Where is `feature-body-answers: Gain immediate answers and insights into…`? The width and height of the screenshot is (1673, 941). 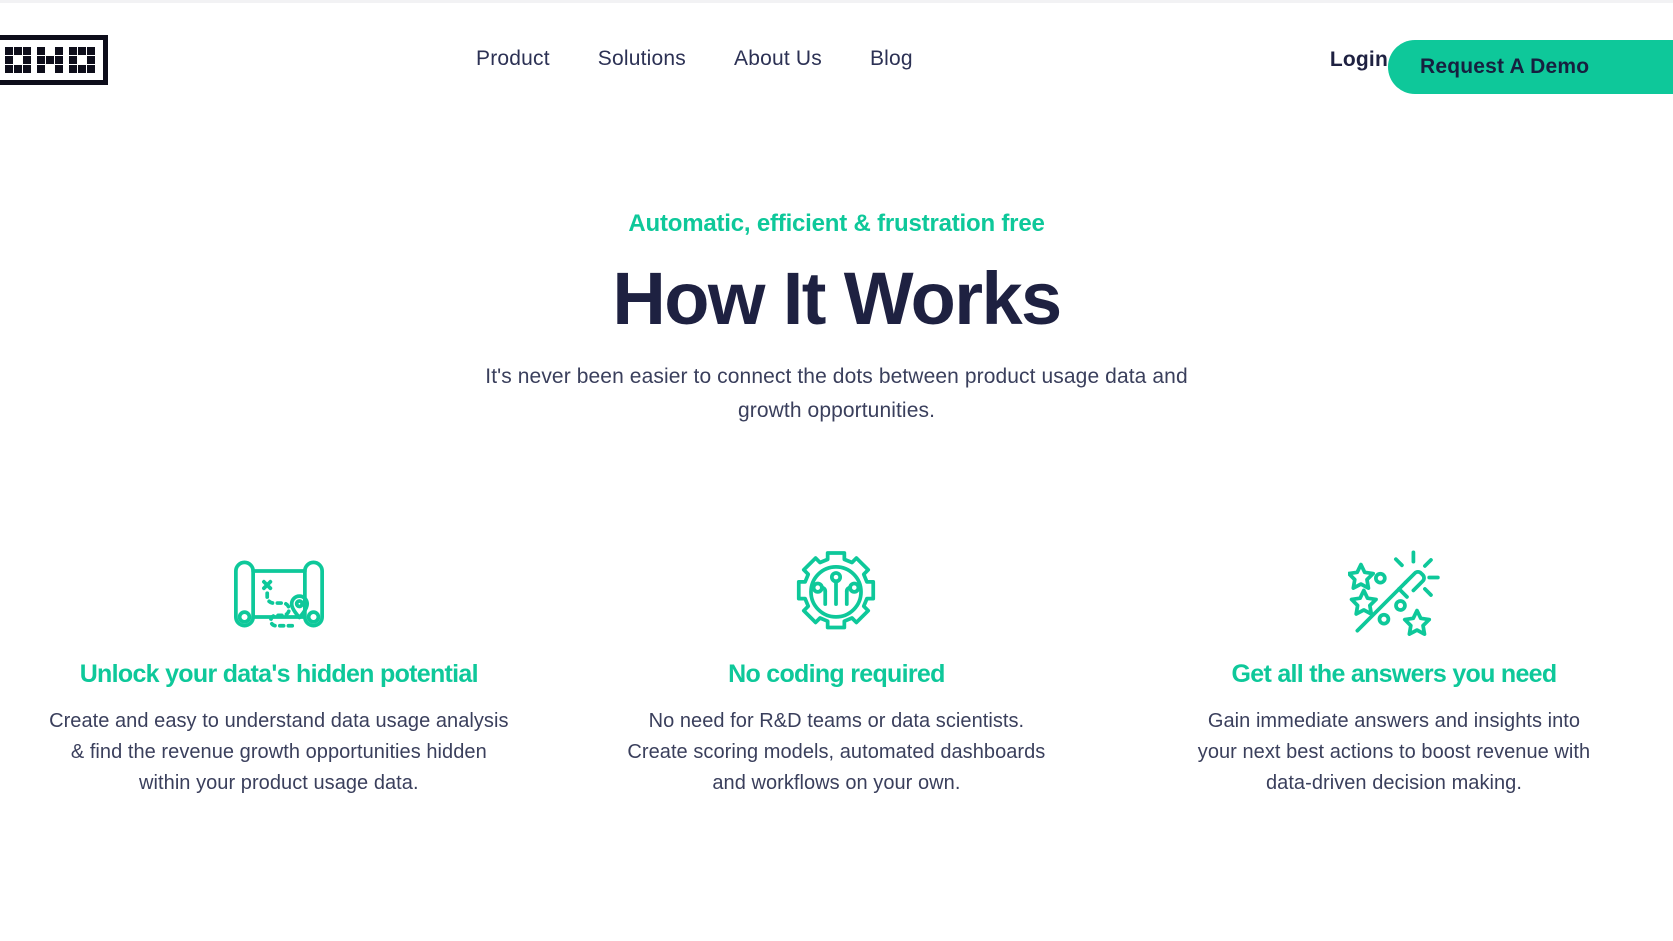
feature-body-answers: Gain immediate answers and insights into… is located at coordinates (1394, 752).